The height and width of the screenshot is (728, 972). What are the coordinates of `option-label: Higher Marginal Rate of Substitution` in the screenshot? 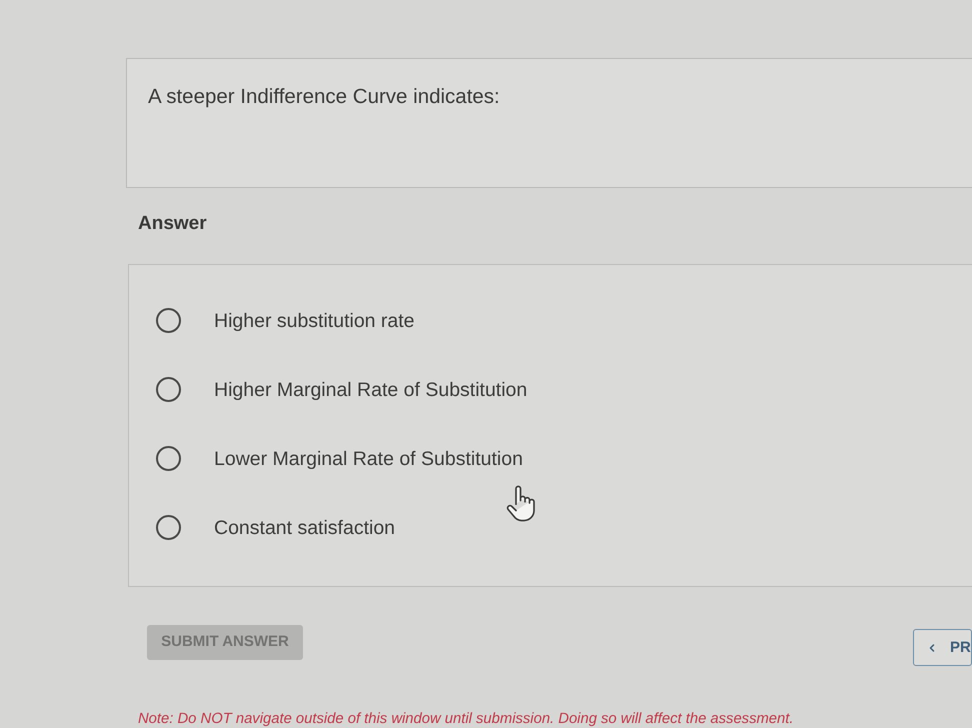 It's located at (371, 390).